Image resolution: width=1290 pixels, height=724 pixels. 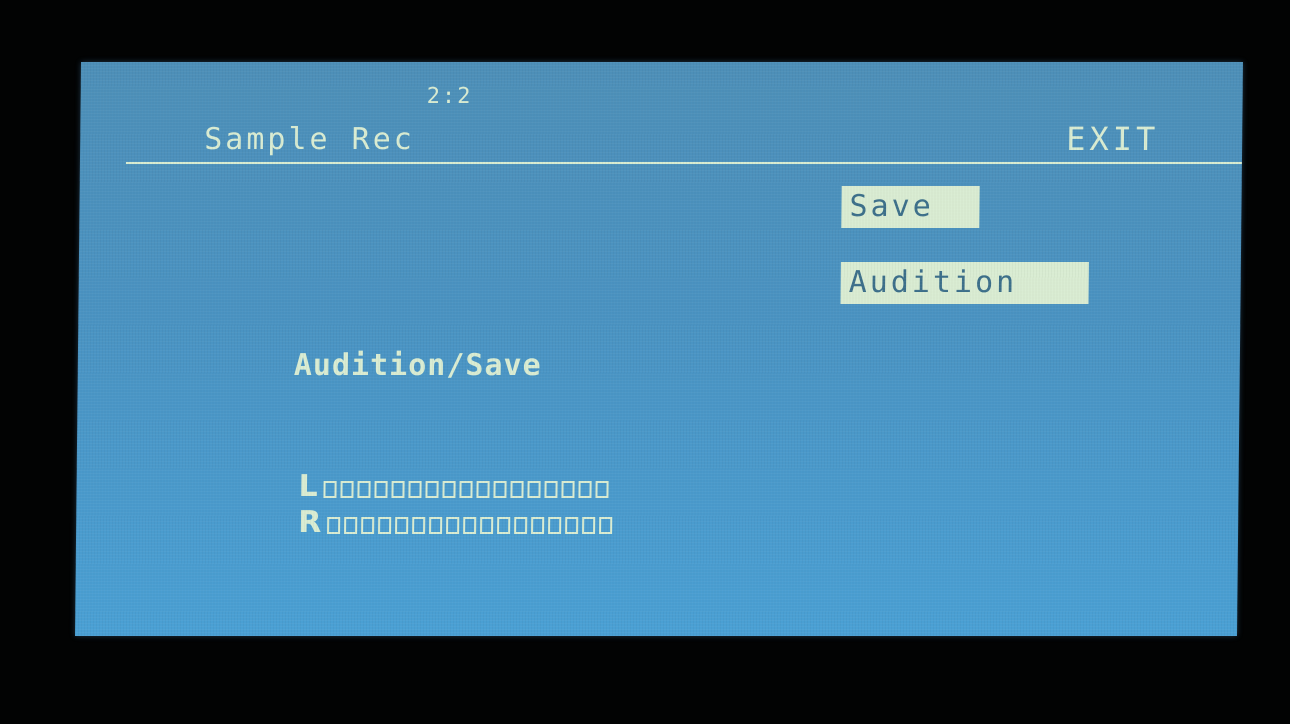 What do you see at coordinates (683, 163) in the screenshot?
I see `header-divider` at bounding box center [683, 163].